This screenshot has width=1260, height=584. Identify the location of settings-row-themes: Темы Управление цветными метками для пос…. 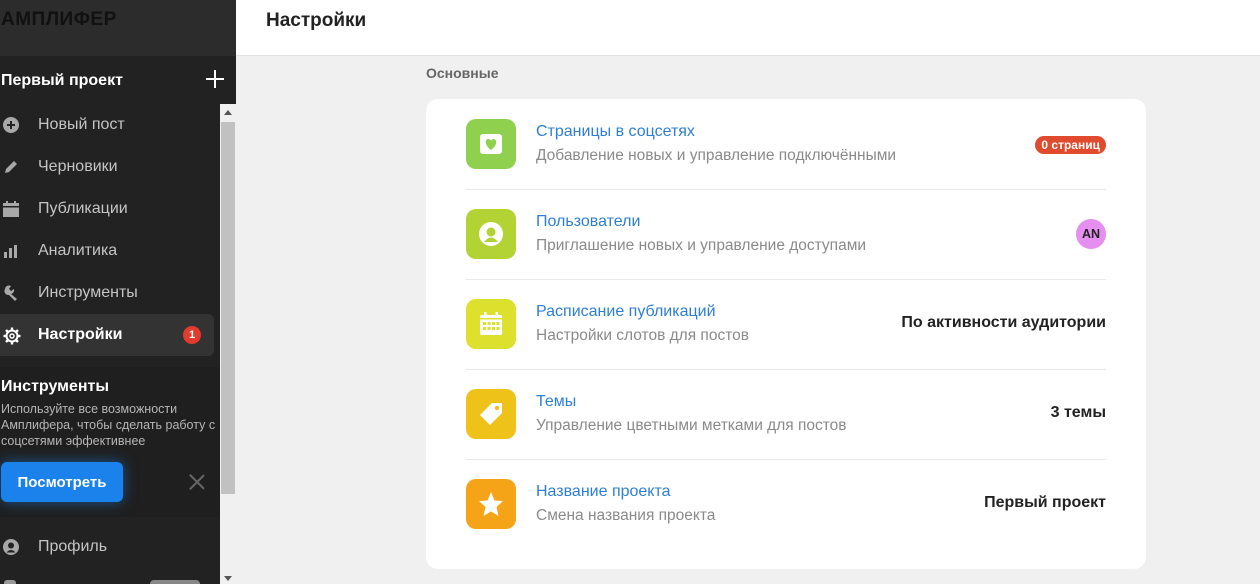
(786, 414).